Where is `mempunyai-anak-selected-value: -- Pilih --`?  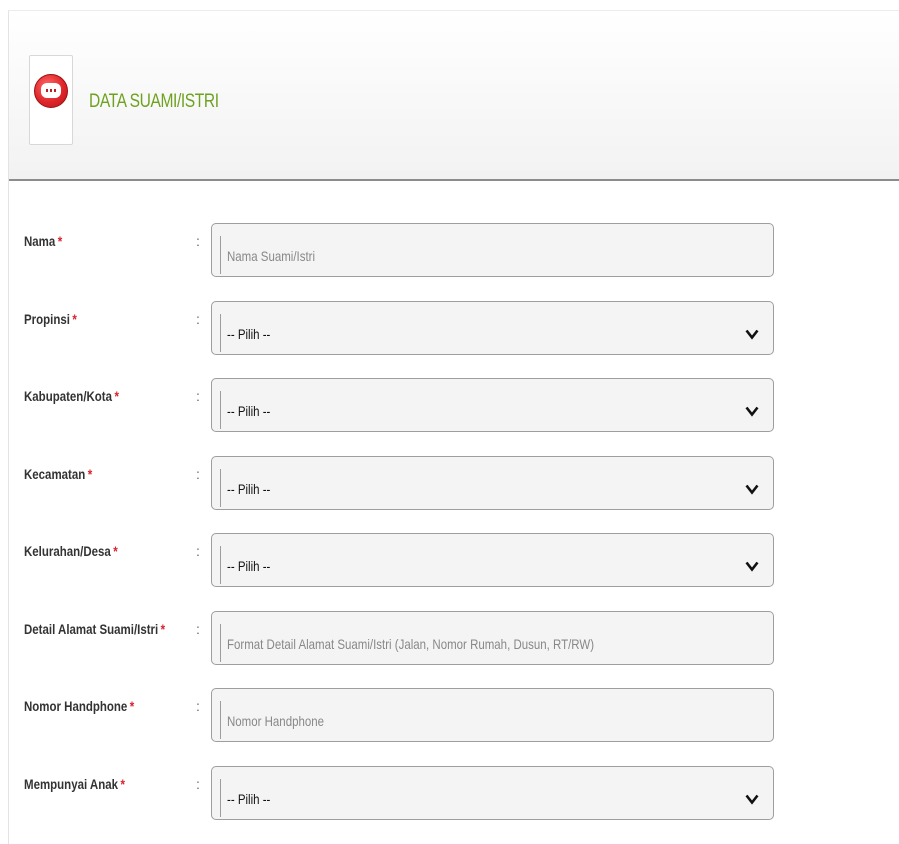
mempunyai-anak-selected-value: -- Pilih -- is located at coordinates (249, 799).